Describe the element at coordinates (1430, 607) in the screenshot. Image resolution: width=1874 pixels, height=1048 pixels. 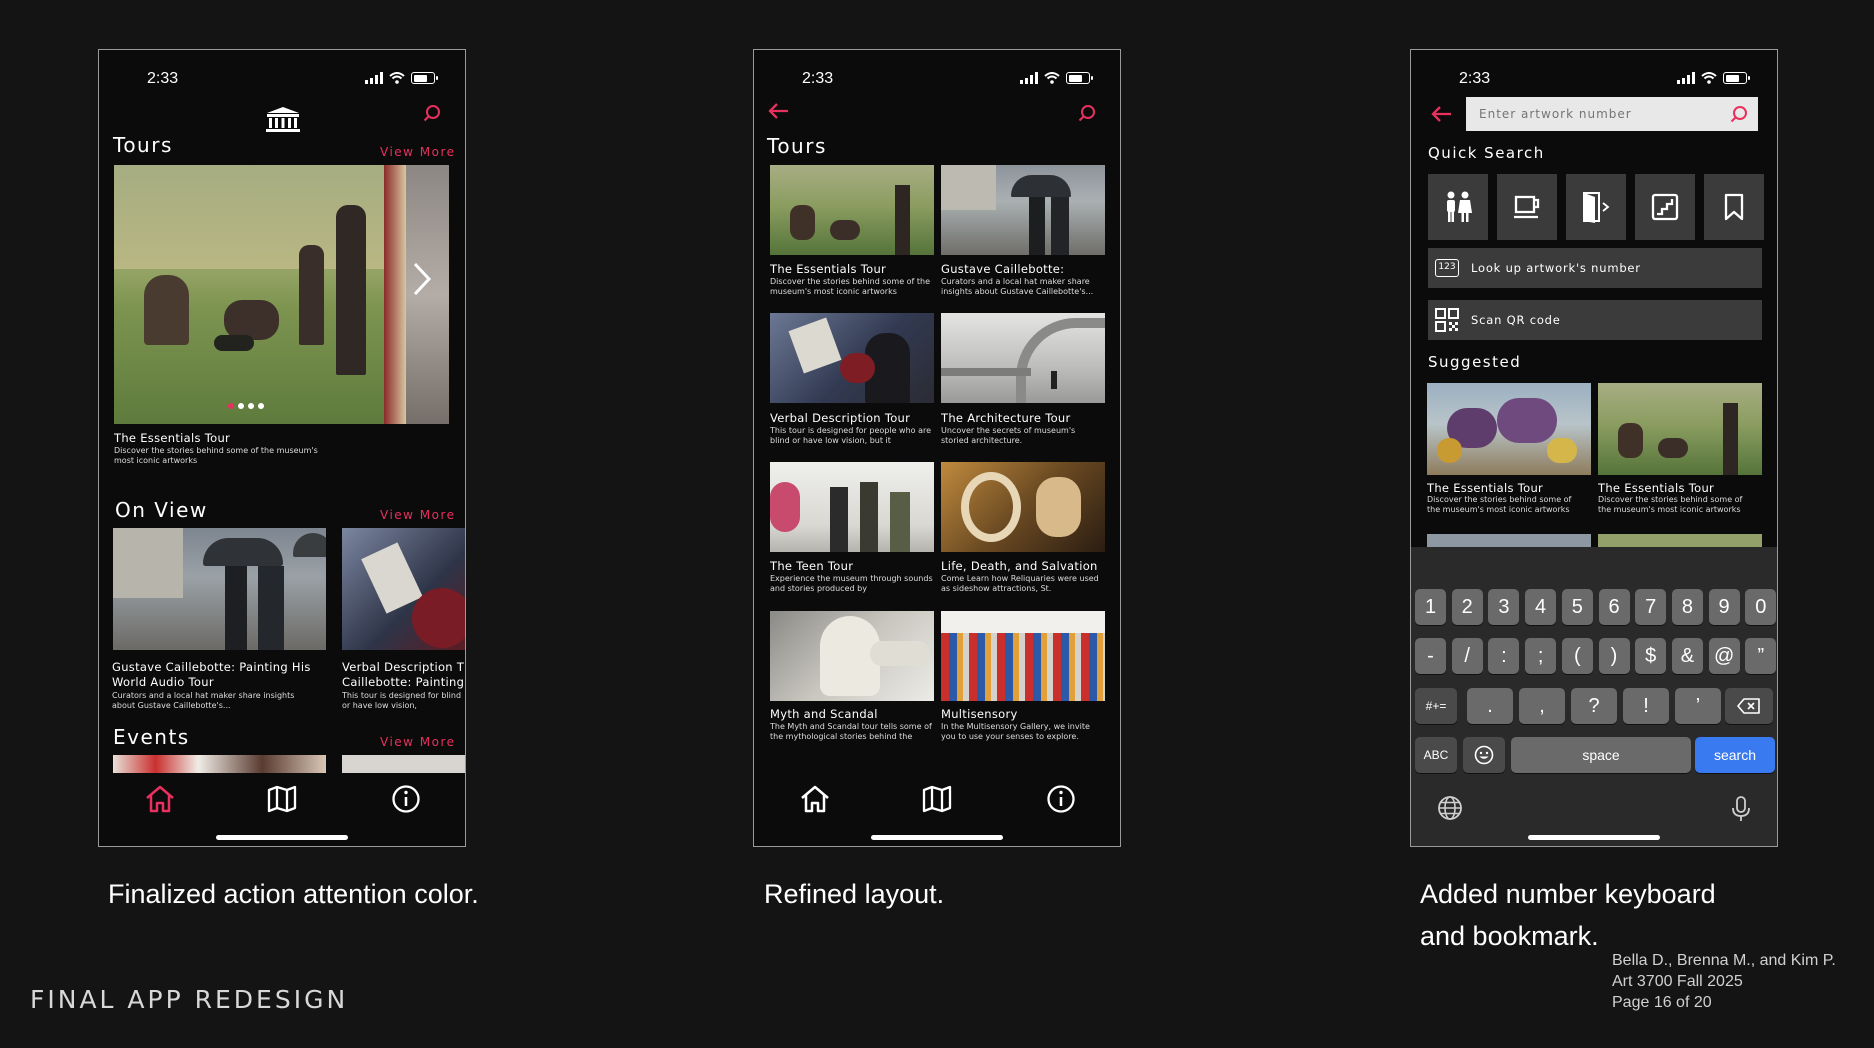
I see `digit-key: 1` at that location.